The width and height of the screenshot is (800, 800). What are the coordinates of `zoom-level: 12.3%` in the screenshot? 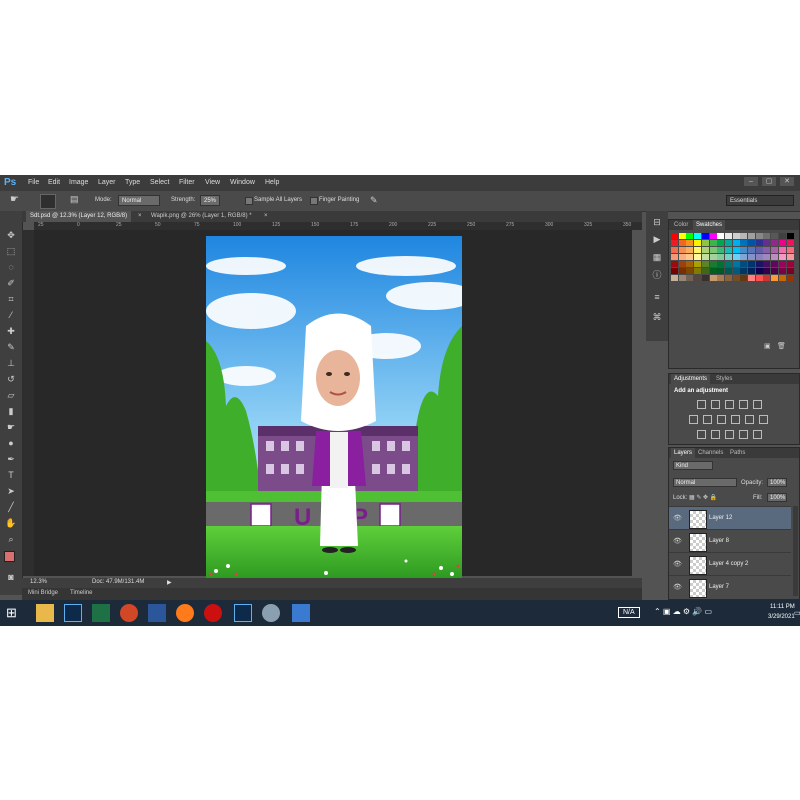 It's located at (38, 582).